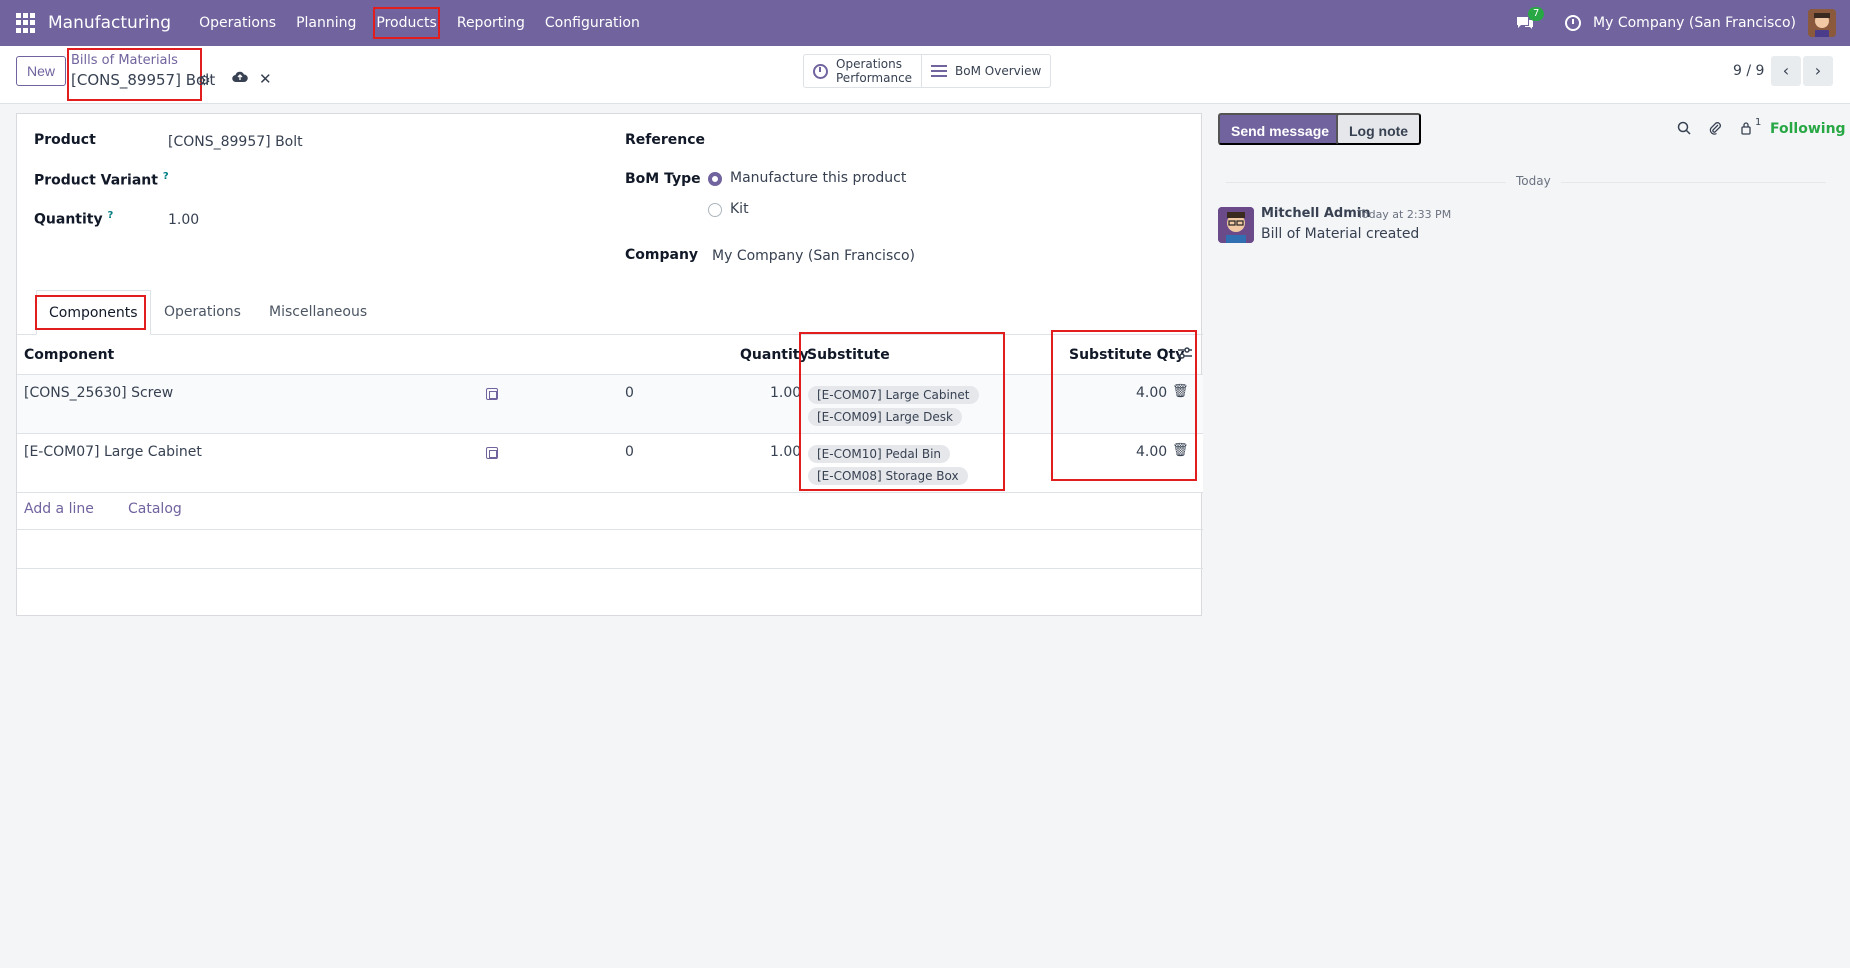 This screenshot has width=1850, height=968. What do you see at coordinates (124, 60) in the screenshot?
I see `breadcrumb-parent: Bills of Materials` at bounding box center [124, 60].